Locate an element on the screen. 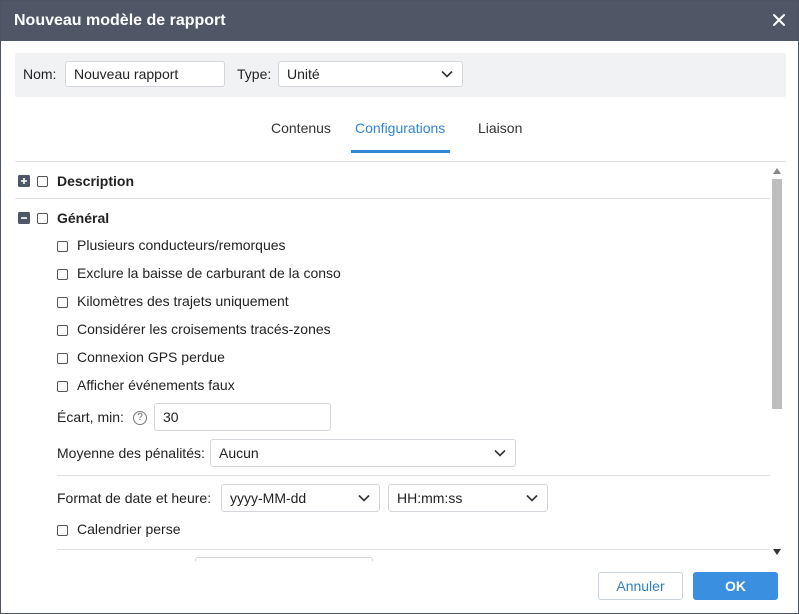 Image resolution: width=799 pixels, height=614 pixels. option-persian-calendar: Calendrier perse is located at coordinates (357, 531).